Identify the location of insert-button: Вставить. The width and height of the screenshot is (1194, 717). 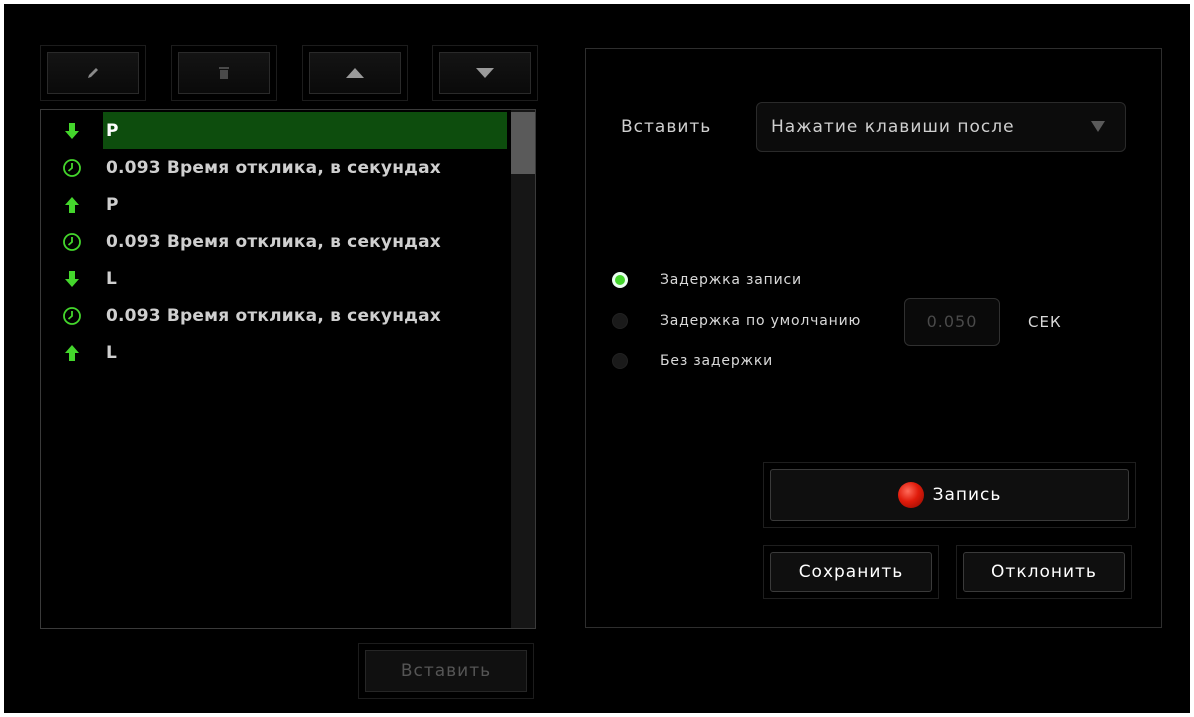
(446, 671).